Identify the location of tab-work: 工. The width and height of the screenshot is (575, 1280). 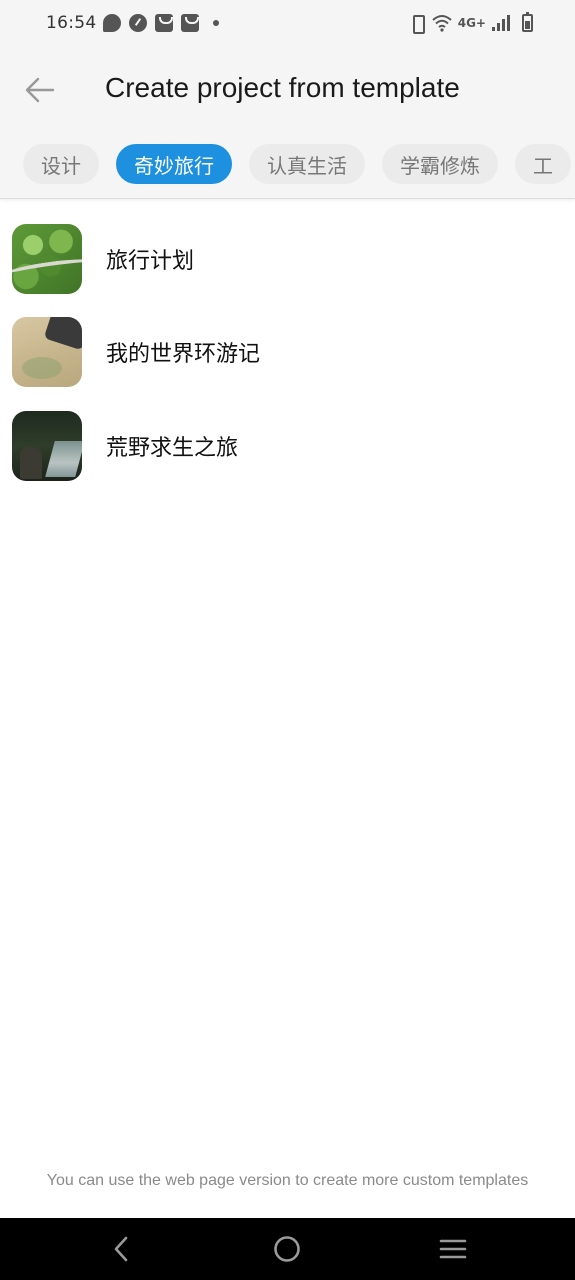
(543, 164).